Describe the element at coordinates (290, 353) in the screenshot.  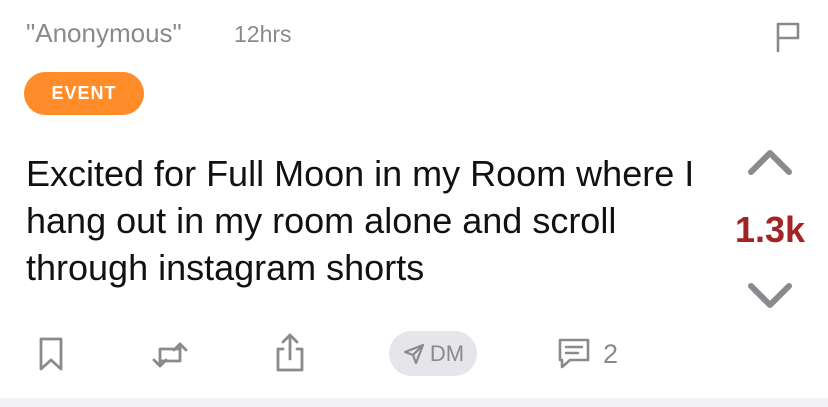
I see `share-icon` at that location.